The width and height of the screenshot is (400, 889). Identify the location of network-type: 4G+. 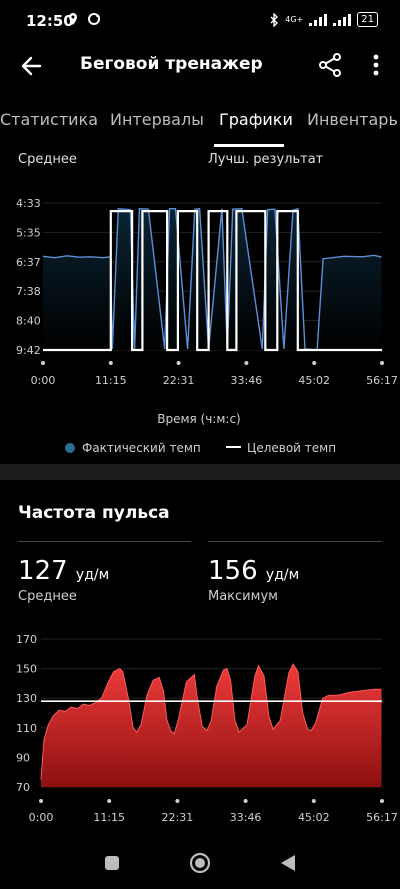
(294, 19).